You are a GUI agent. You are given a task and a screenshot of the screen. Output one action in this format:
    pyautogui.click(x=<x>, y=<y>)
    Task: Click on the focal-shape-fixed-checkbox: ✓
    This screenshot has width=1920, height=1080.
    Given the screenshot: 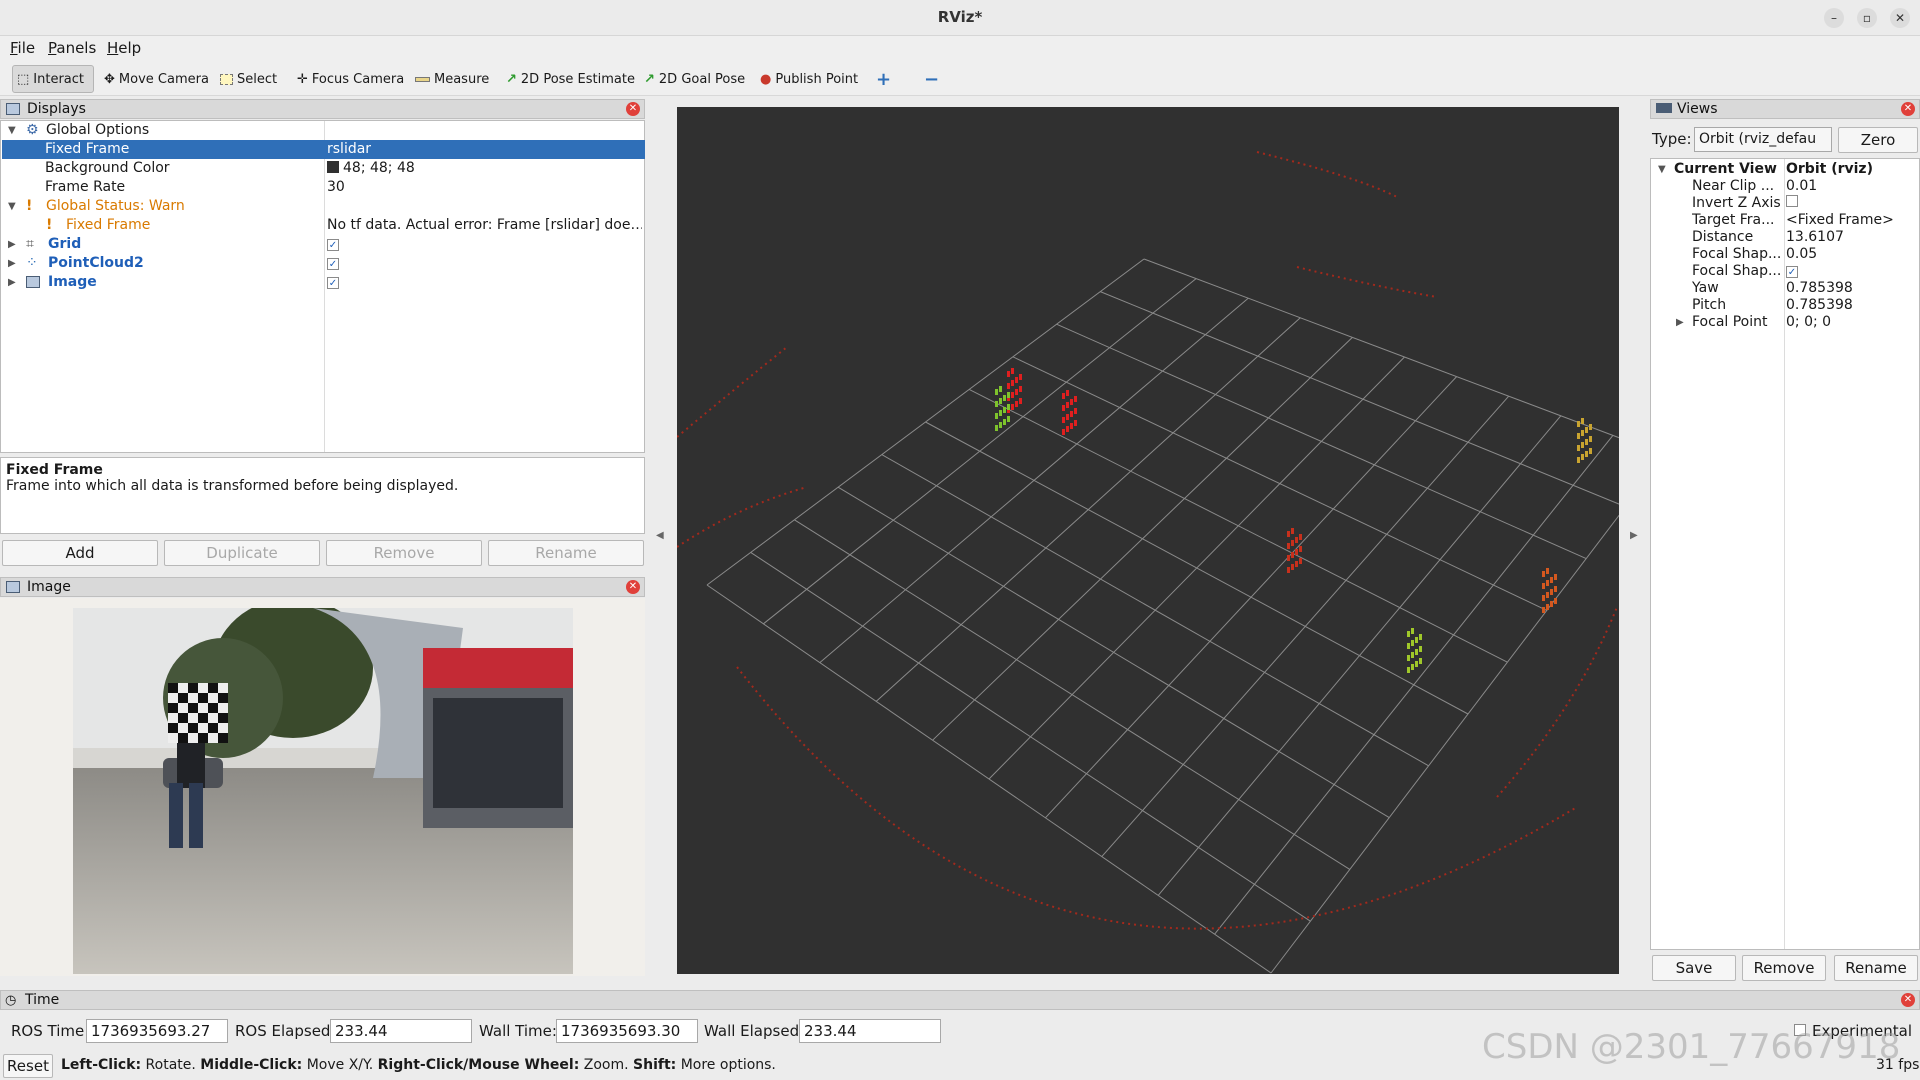 What is the action you would take?
    pyautogui.click(x=1792, y=272)
    